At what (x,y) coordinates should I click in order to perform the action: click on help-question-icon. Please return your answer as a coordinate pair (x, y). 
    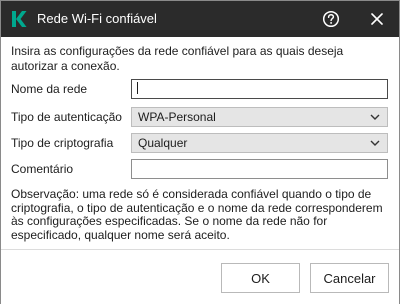
    Looking at the image, I should click on (331, 19).